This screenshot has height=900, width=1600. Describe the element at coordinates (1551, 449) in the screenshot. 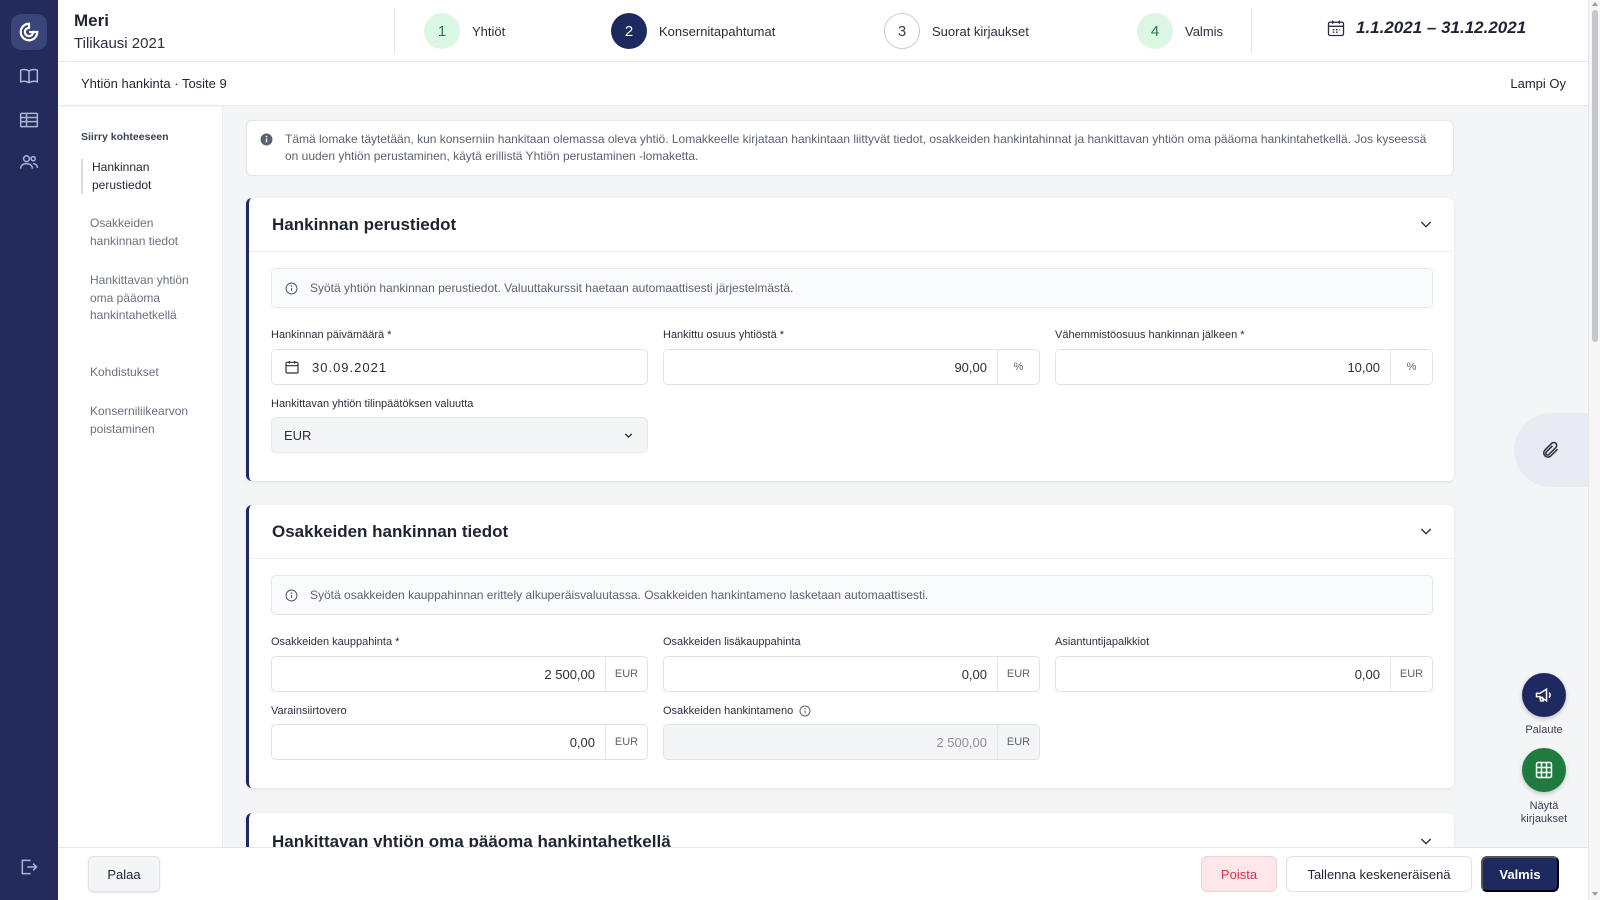

I see `paperclip-icon` at that location.